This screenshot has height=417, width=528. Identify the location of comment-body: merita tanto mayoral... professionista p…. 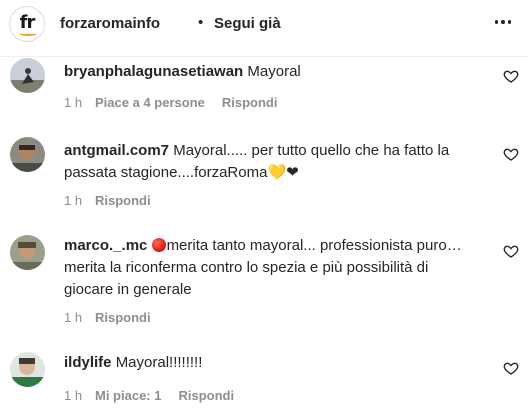
(314, 245).